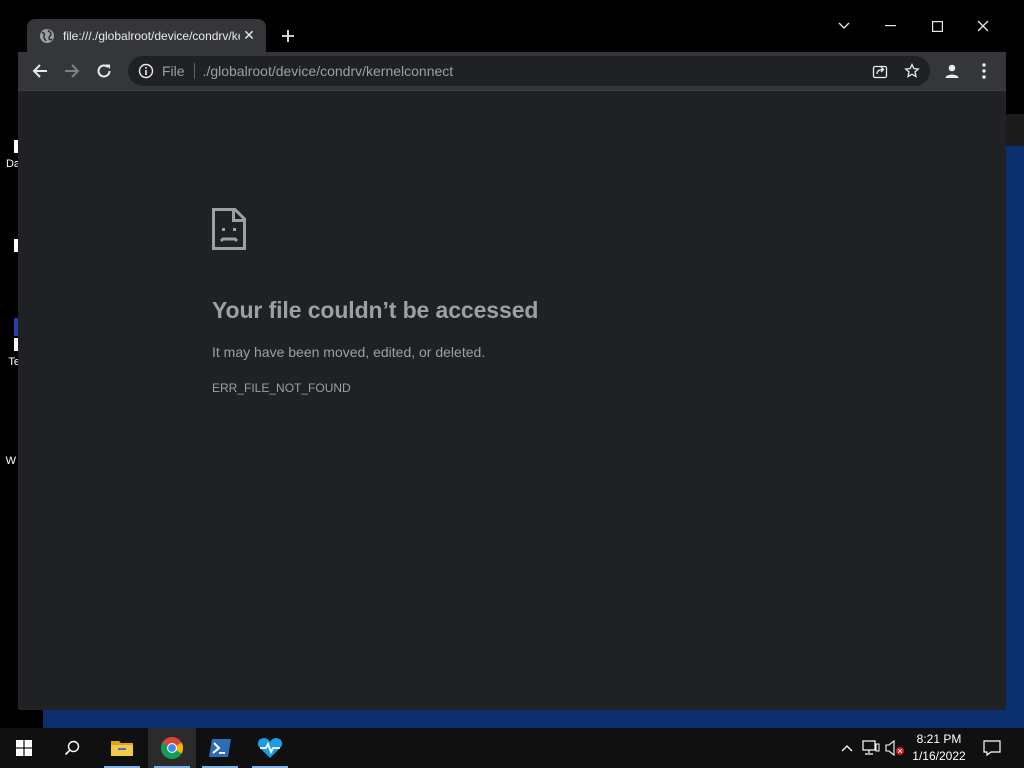  What do you see at coordinates (194, 71) in the screenshot?
I see `divider` at bounding box center [194, 71].